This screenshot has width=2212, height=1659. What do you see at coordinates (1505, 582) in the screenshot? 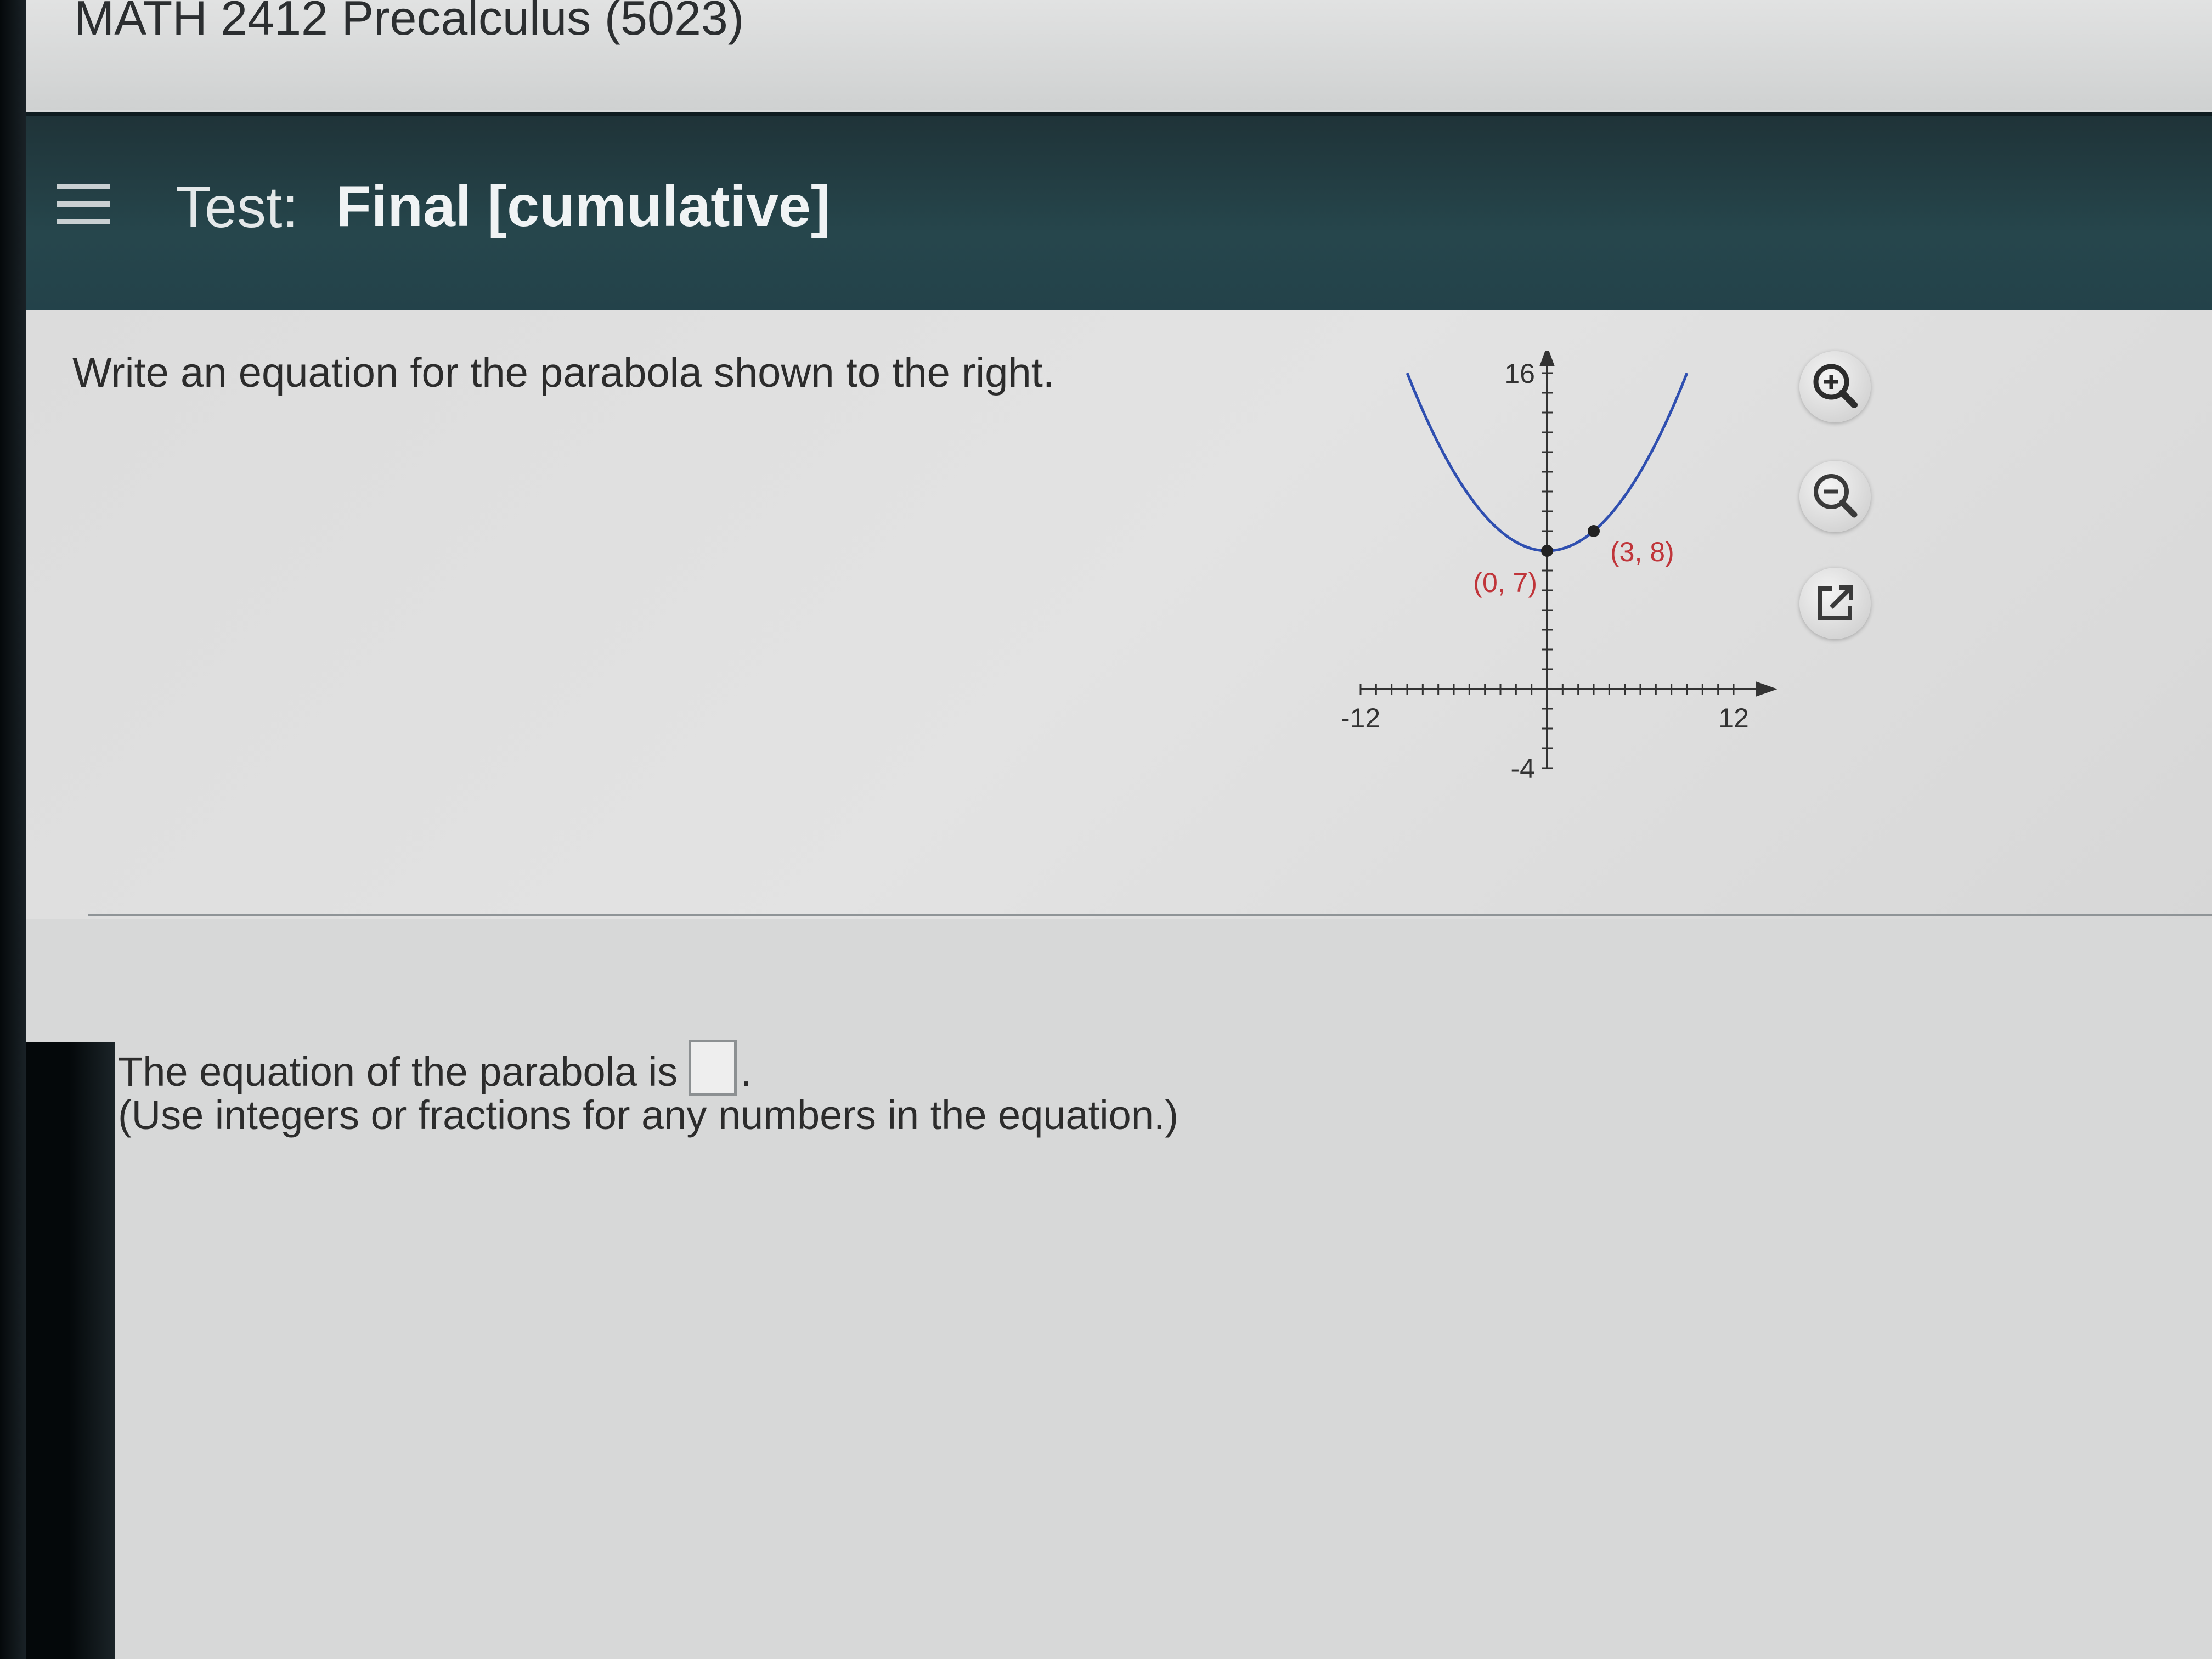
I see `point-label: (0, 7)` at bounding box center [1505, 582].